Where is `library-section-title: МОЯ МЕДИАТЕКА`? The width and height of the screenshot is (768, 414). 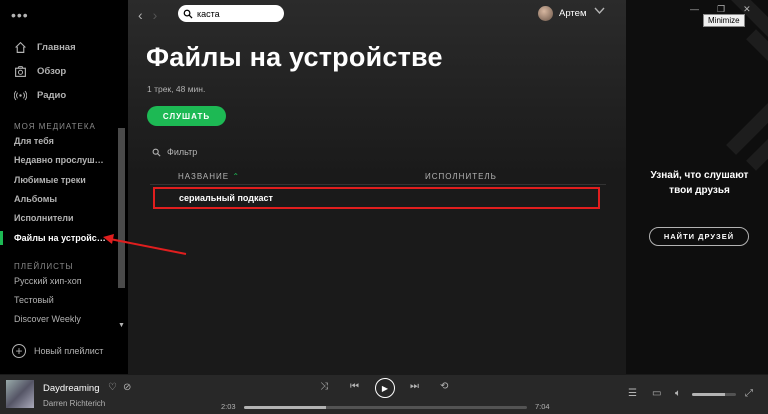
library-section-title: МОЯ МЕДИАТЕКА is located at coordinates (55, 126).